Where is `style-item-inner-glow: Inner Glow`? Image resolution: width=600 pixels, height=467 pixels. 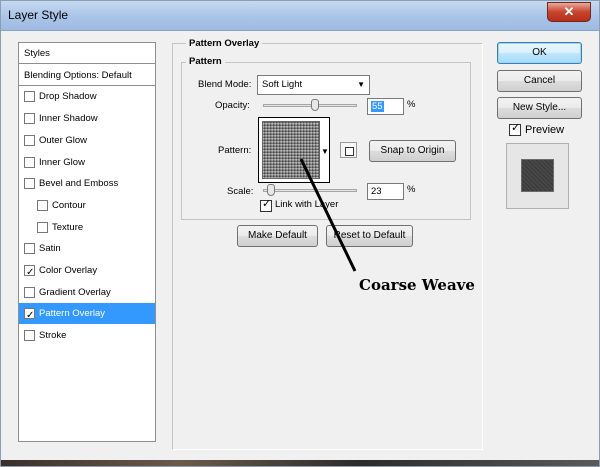 style-item-inner-glow: Inner Glow is located at coordinates (87, 162).